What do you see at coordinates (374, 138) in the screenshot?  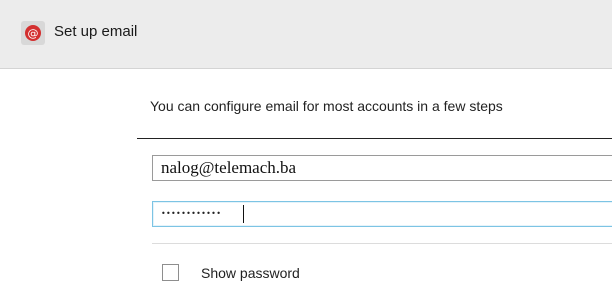 I see `divider` at bounding box center [374, 138].